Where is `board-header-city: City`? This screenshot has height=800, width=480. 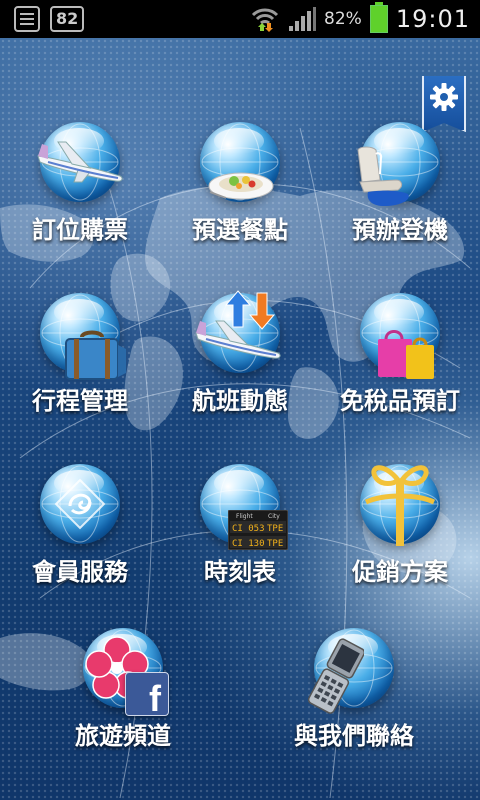
board-header-city: City is located at coordinates (274, 516).